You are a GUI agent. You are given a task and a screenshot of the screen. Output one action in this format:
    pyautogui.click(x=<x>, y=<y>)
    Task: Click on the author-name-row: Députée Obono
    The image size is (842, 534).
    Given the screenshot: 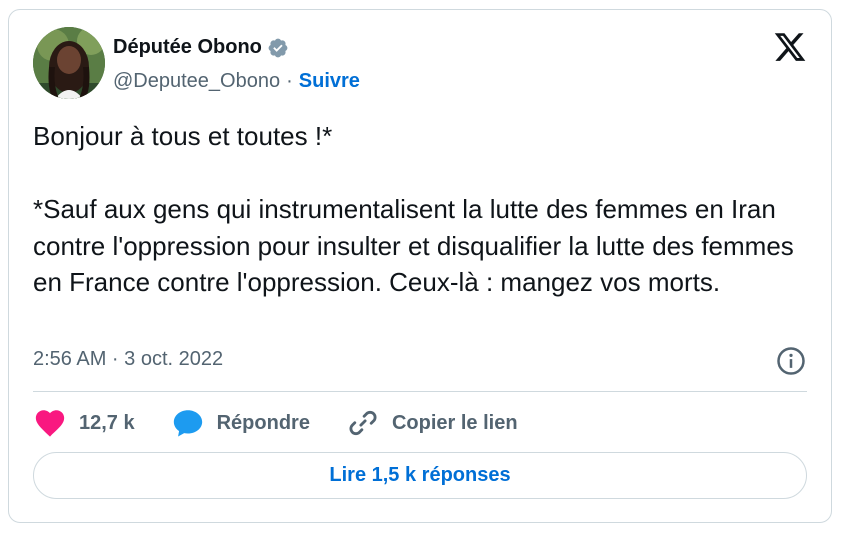 What is the action you would take?
    pyautogui.click(x=201, y=47)
    